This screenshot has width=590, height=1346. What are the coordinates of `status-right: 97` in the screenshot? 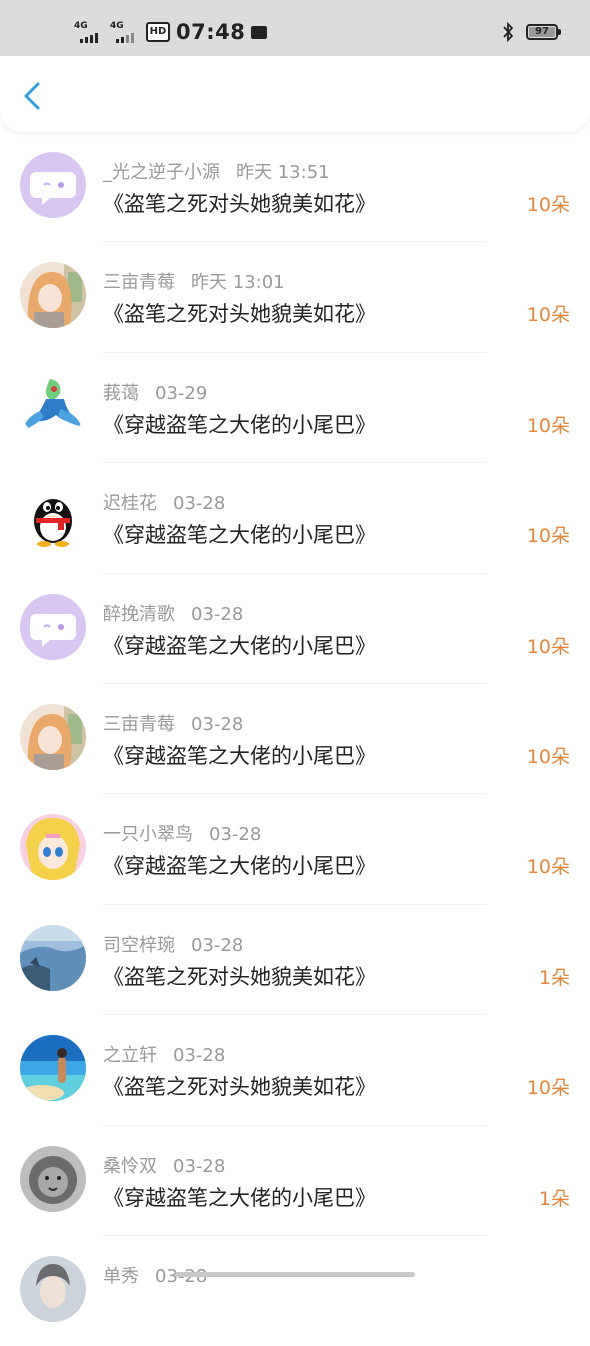 It's located at (531, 32).